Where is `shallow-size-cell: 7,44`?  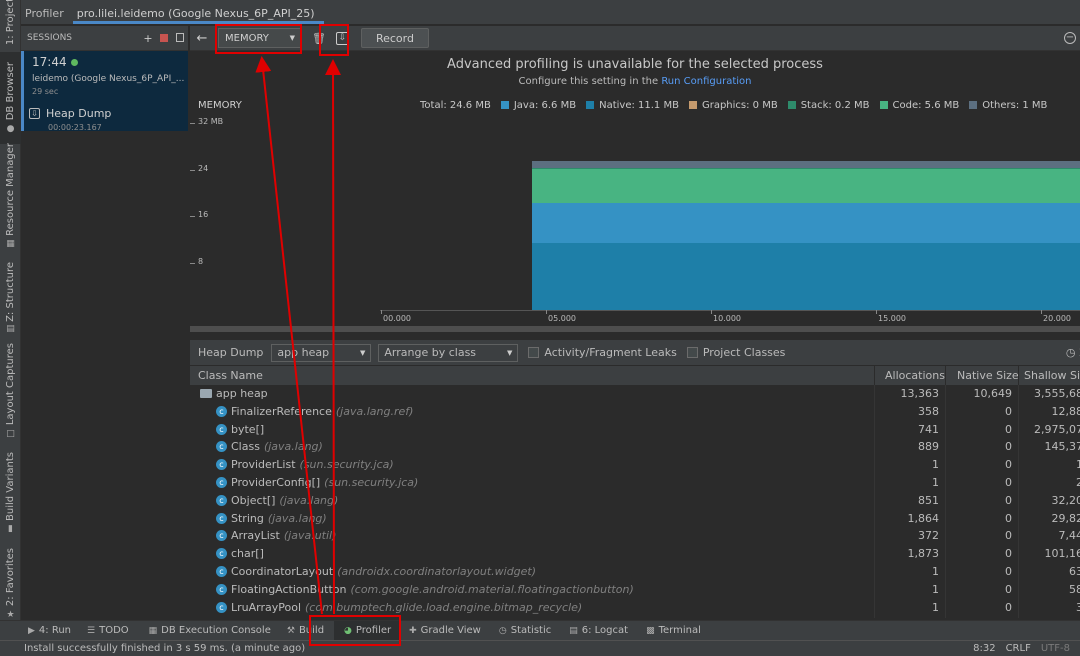 shallow-size-cell: 7,44 is located at coordinates (1069, 536).